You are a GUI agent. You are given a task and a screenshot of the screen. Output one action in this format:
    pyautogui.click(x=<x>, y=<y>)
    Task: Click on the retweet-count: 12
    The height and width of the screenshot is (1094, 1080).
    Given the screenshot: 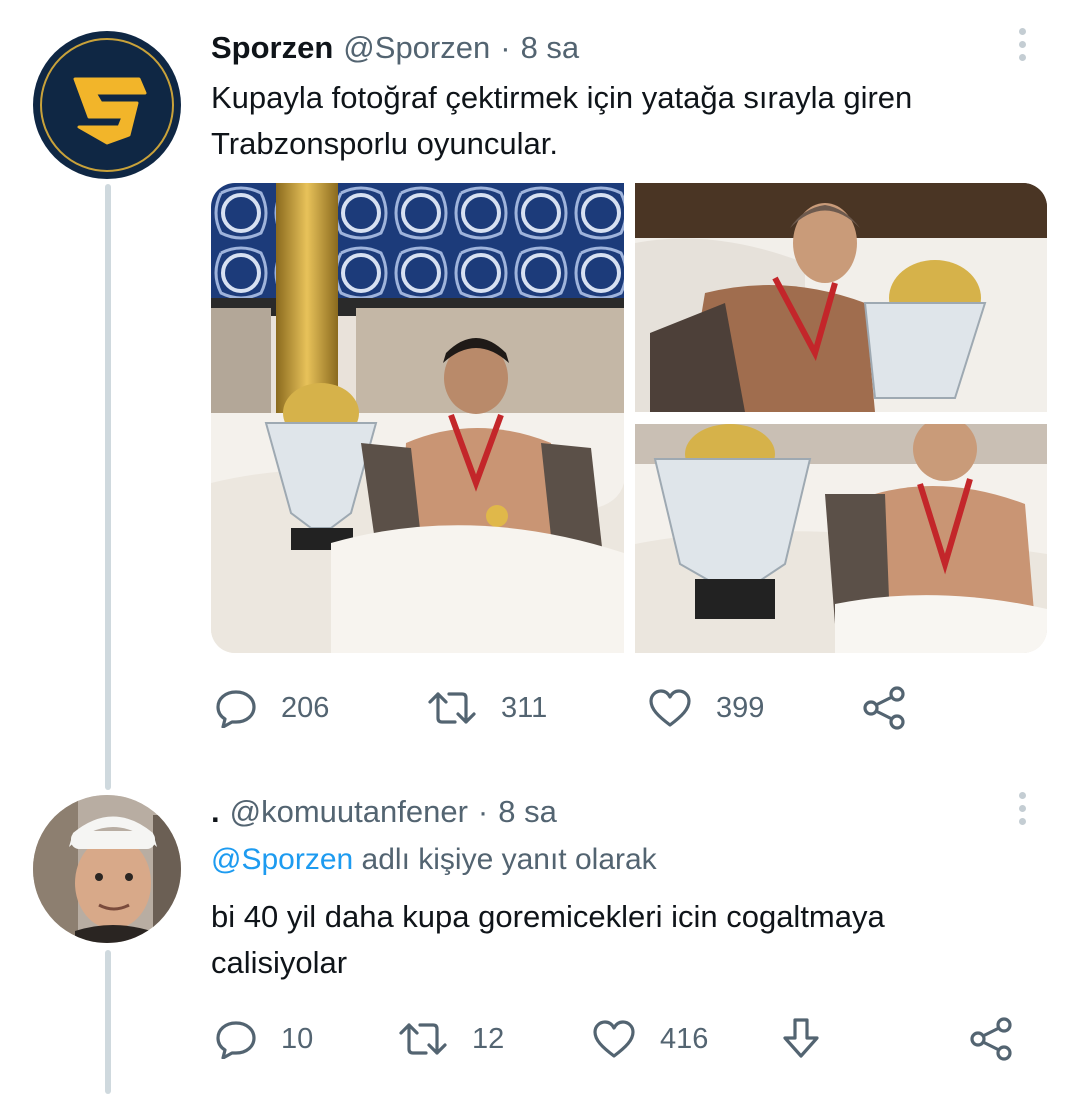 What is the action you would take?
    pyautogui.click(x=488, y=1038)
    